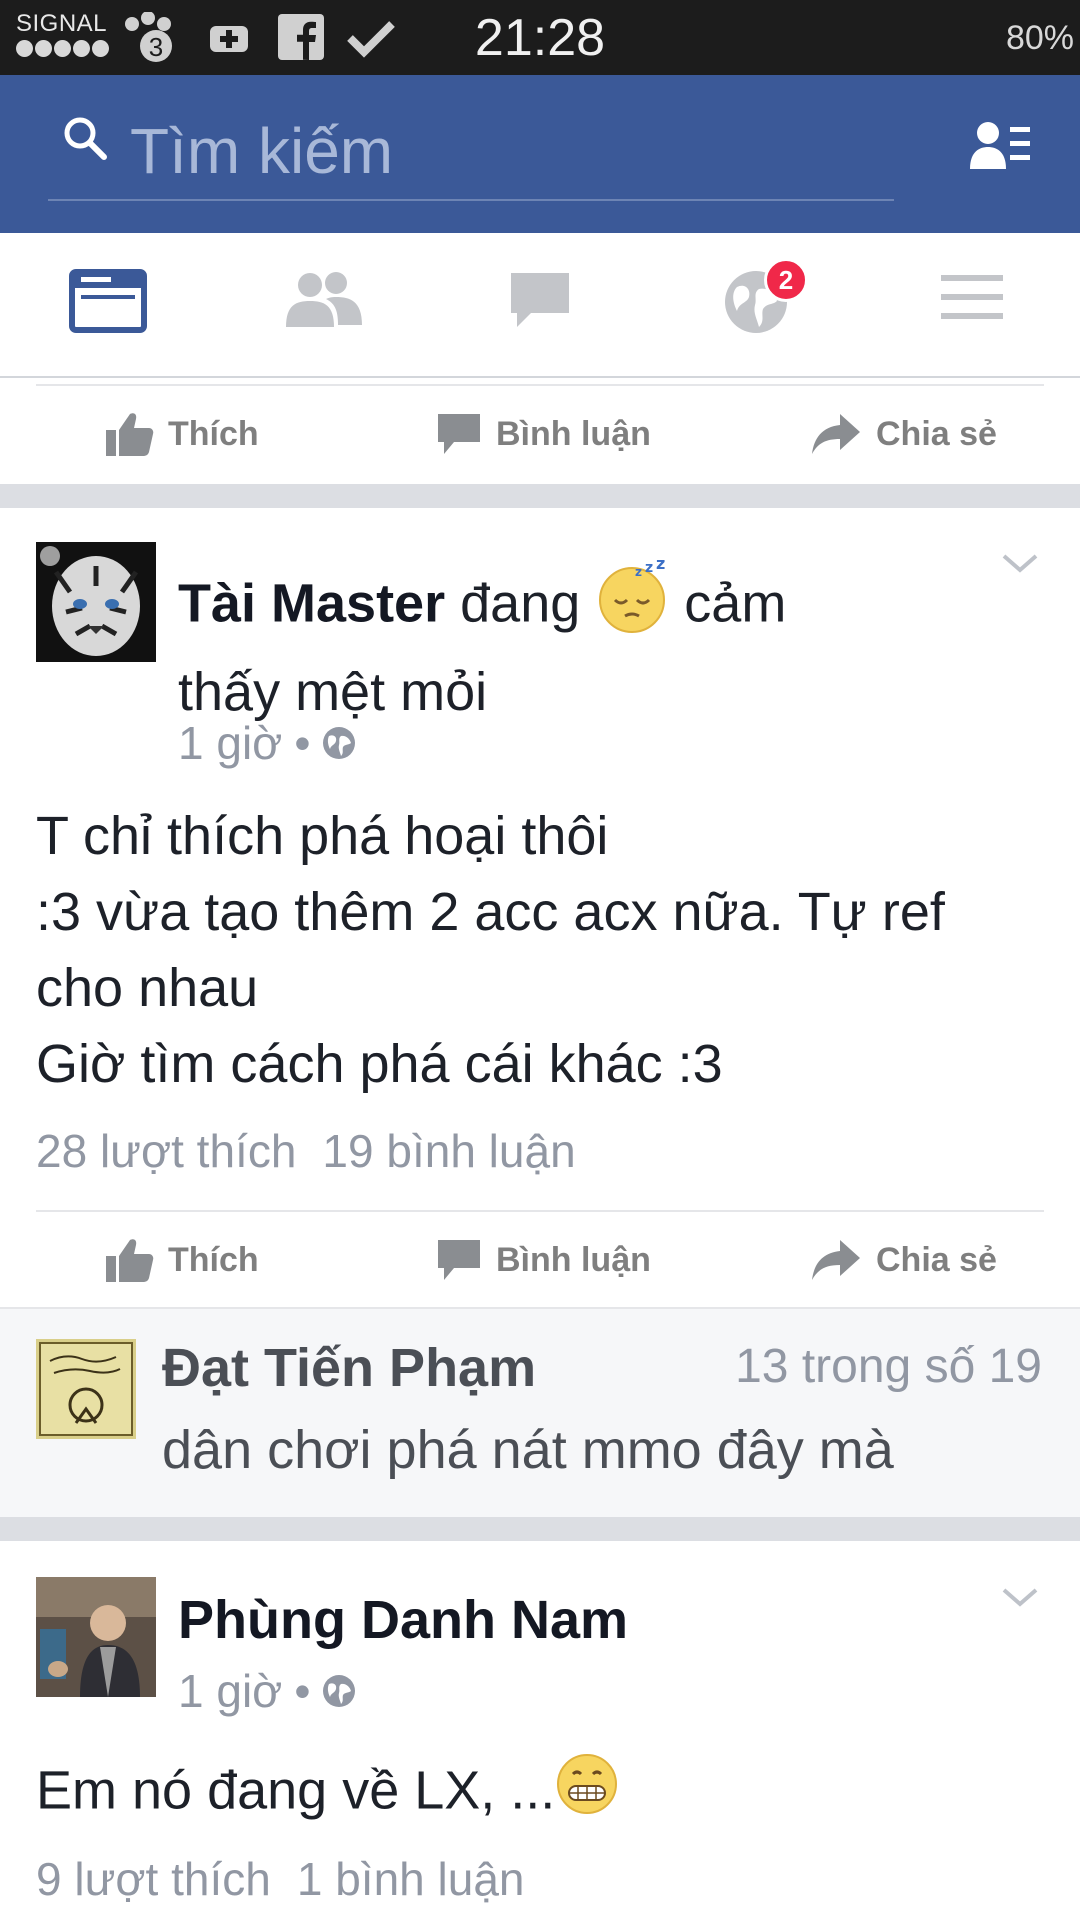 This screenshot has width=1080, height=1920. I want to click on tab-messages, so click(540, 309).